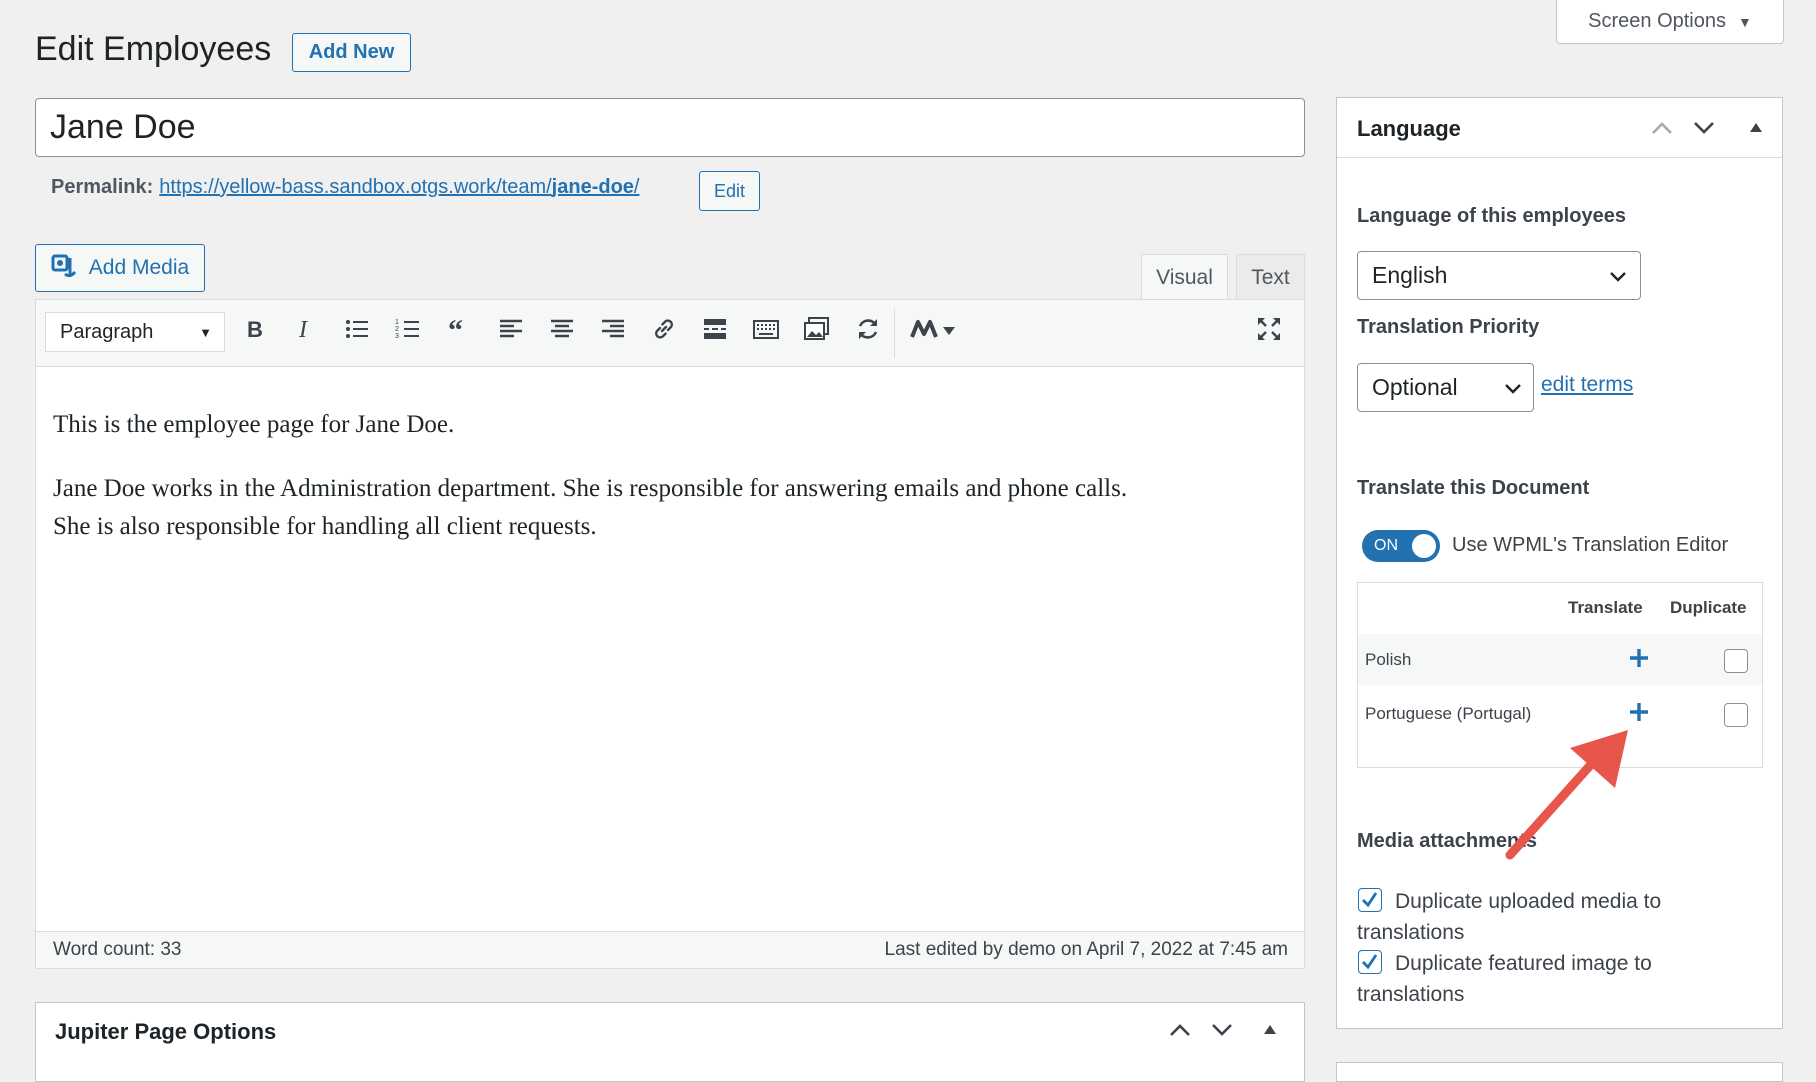 This screenshot has height=1082, width=1816. What do you see at coordinates (205, 332) in the screenshot?
I see `caret-down-icon: ▼` at bounding box center [205, 332].